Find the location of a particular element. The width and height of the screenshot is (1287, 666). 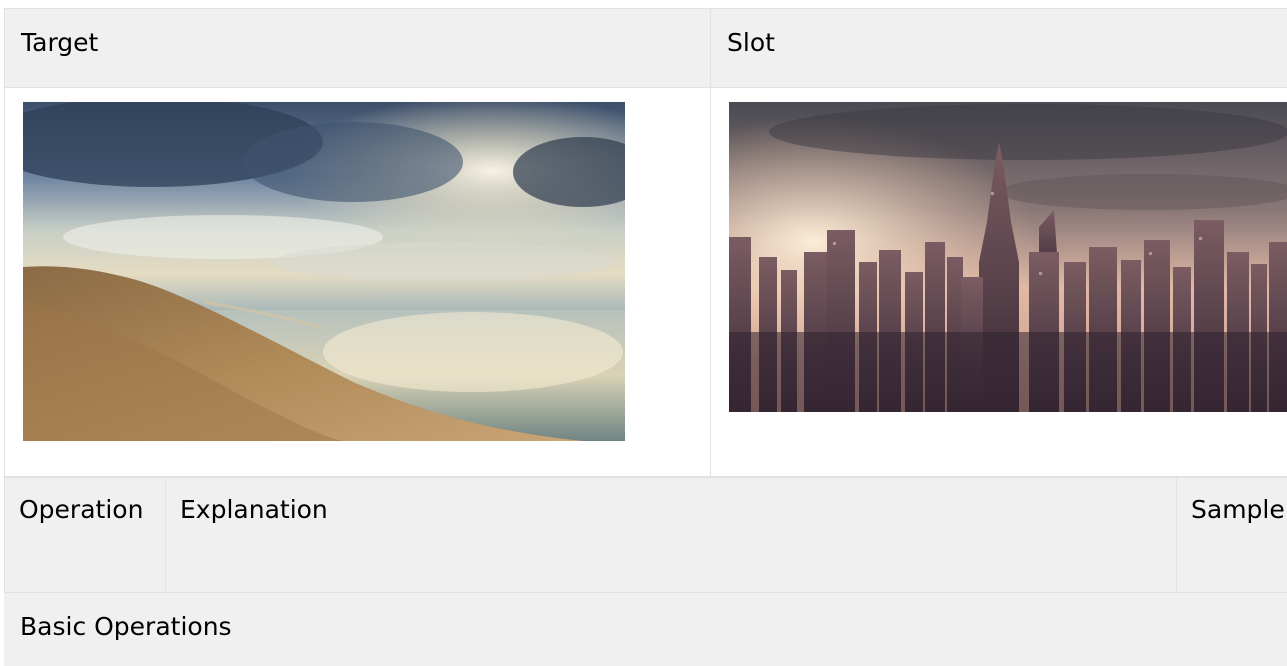

header-sample: Sample is located at coordinates (1231, 535).